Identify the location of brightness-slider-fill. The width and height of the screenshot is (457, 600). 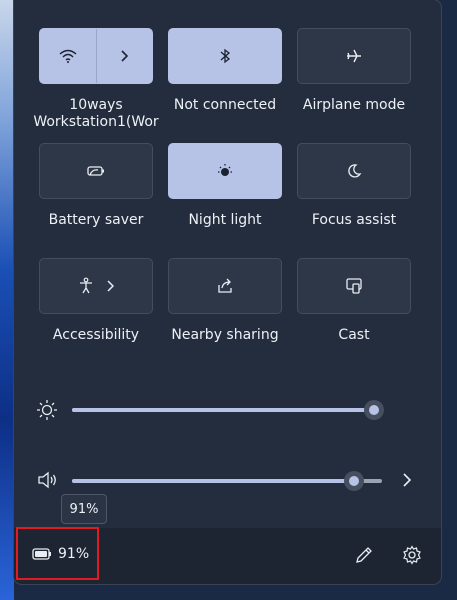
(223, 410).